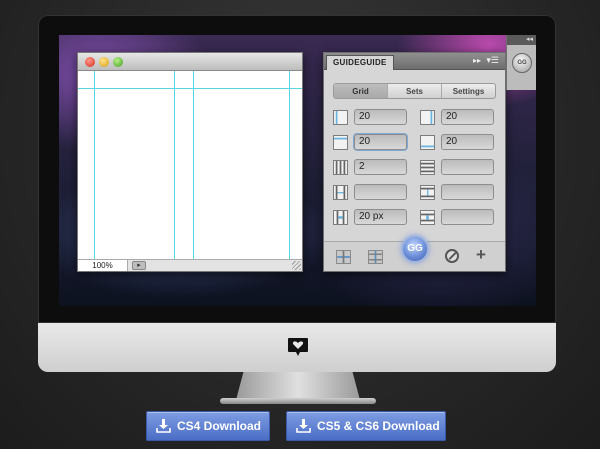 Image resolution: width=600 pixels, height=449 pixels. I want to click on monitor-stand-base, so click(298, 401).